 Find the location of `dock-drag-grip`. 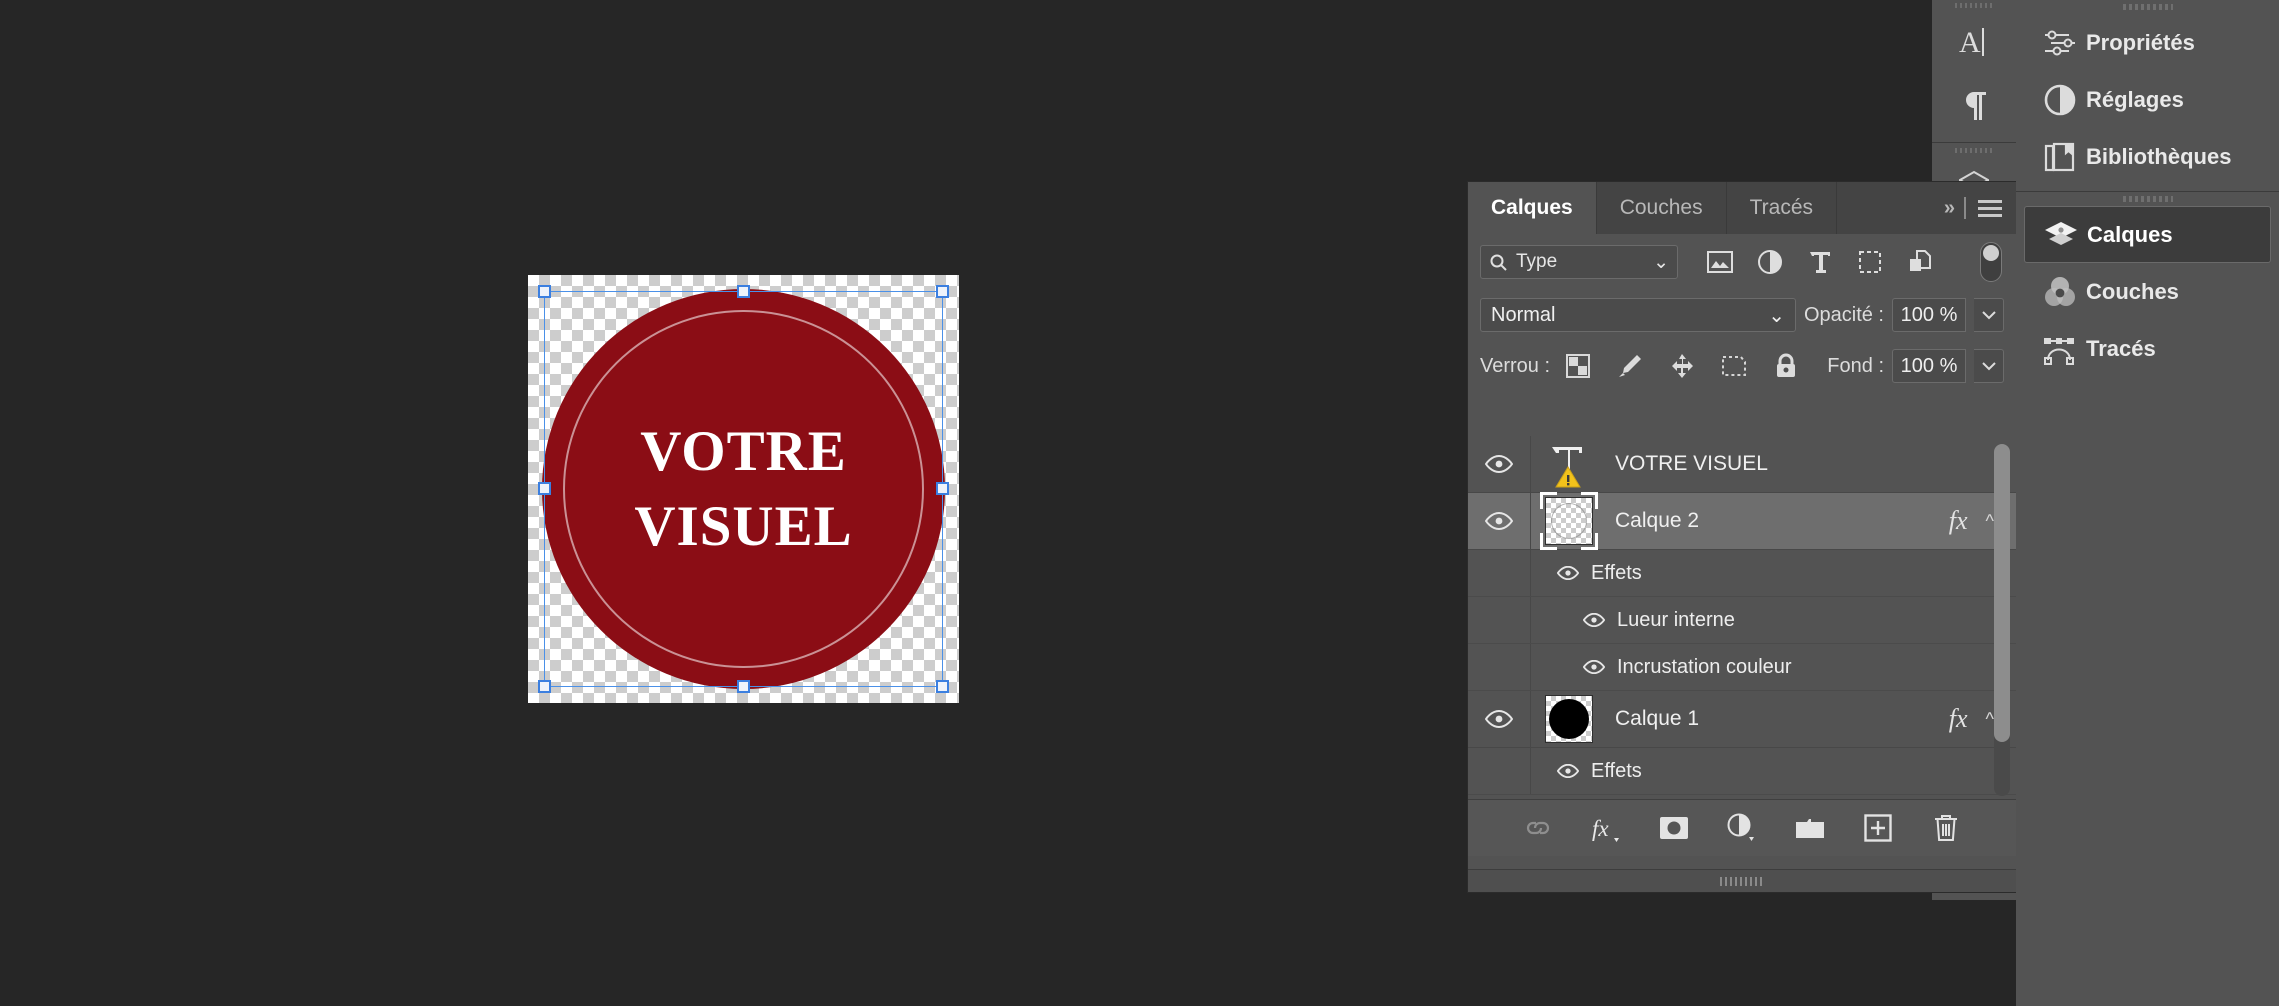

dock-drag-grip is located at coordinates (1974, 5).